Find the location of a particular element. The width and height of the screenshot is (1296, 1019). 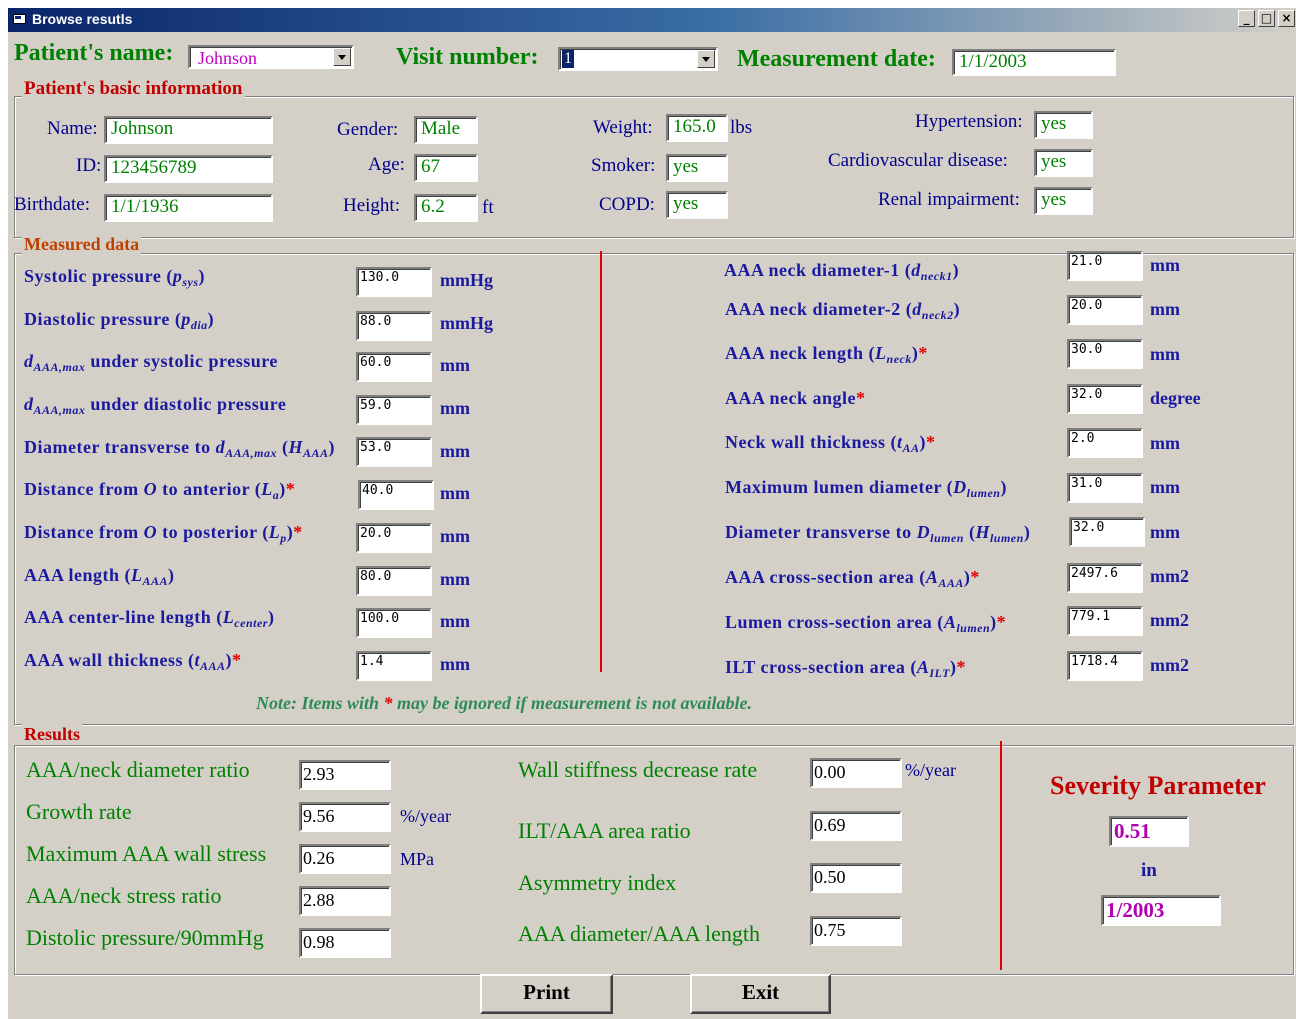

exit-button: Exit is located at coordinates (760, 994).